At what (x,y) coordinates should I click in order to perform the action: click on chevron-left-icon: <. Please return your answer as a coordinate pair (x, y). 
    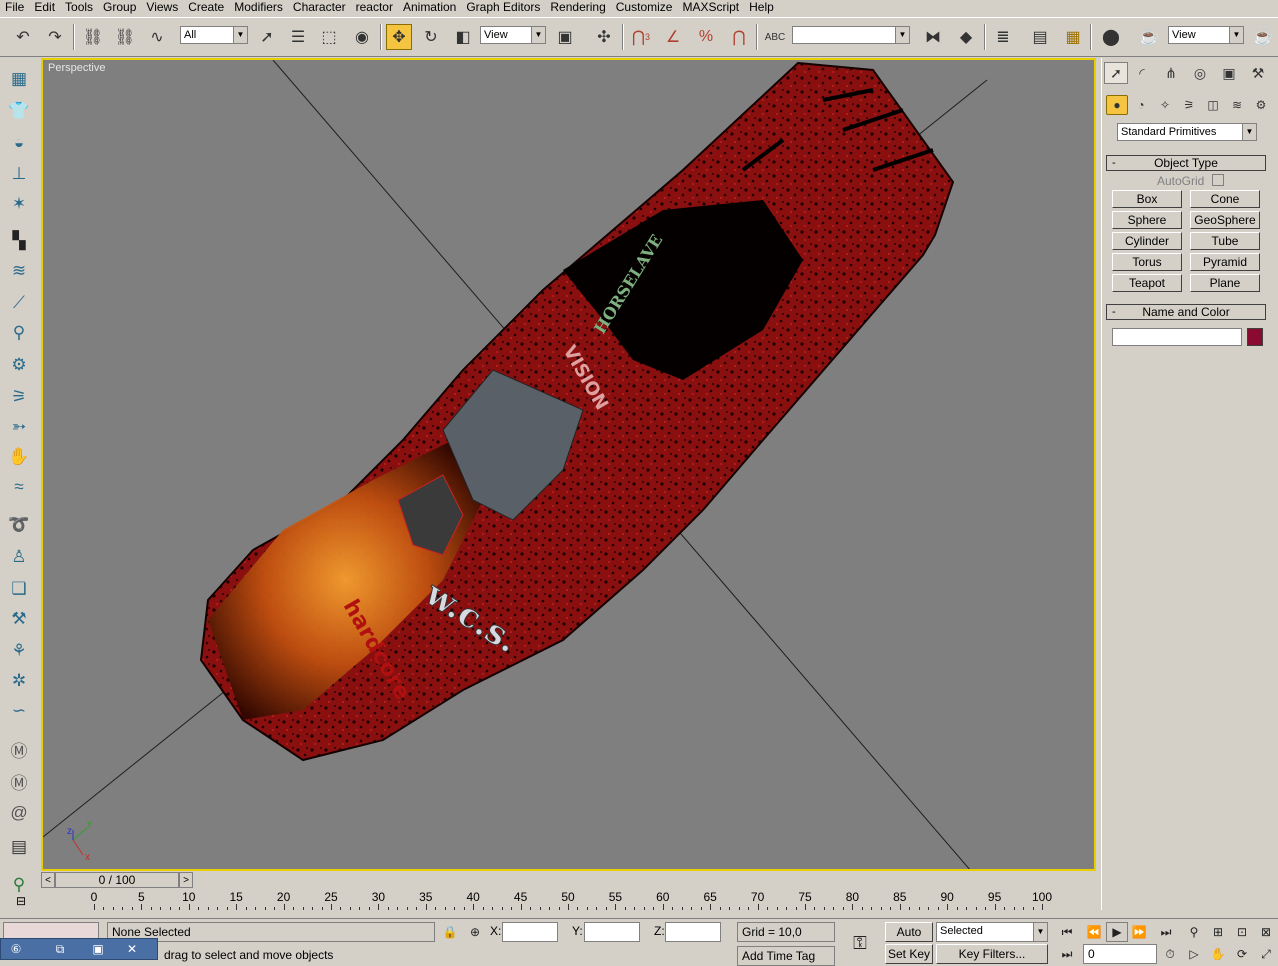
    Looking at the image, I should click on (48, 880).